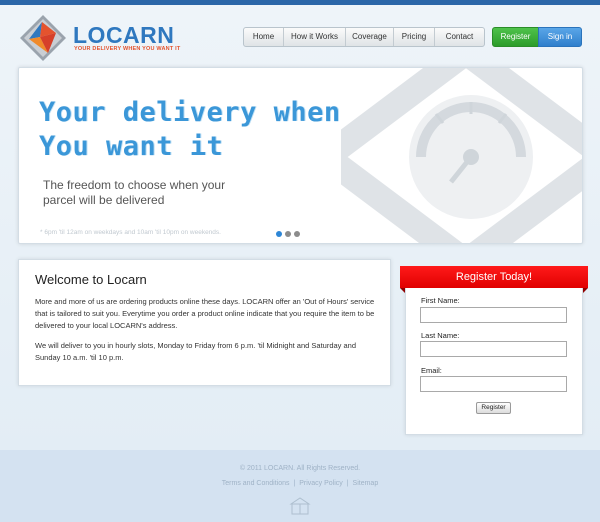 Image resolution: width=600 pixels, height=522 pixels. Describe the element at coordinates (493, 384) in the screenshot. I see `email-field` at that location.